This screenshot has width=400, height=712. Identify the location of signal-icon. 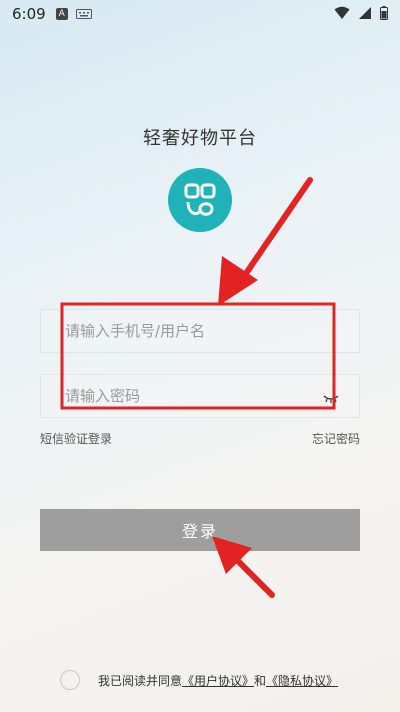
(365, 15).